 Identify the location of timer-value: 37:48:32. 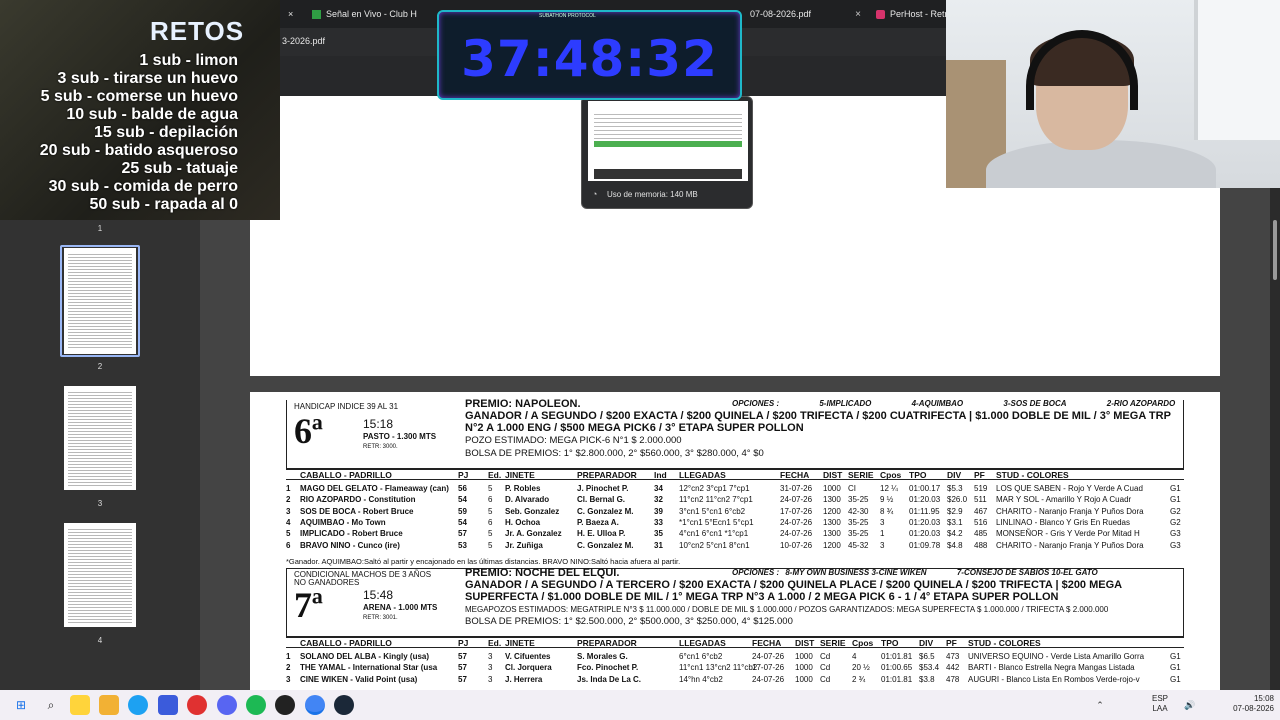
(589, 59).